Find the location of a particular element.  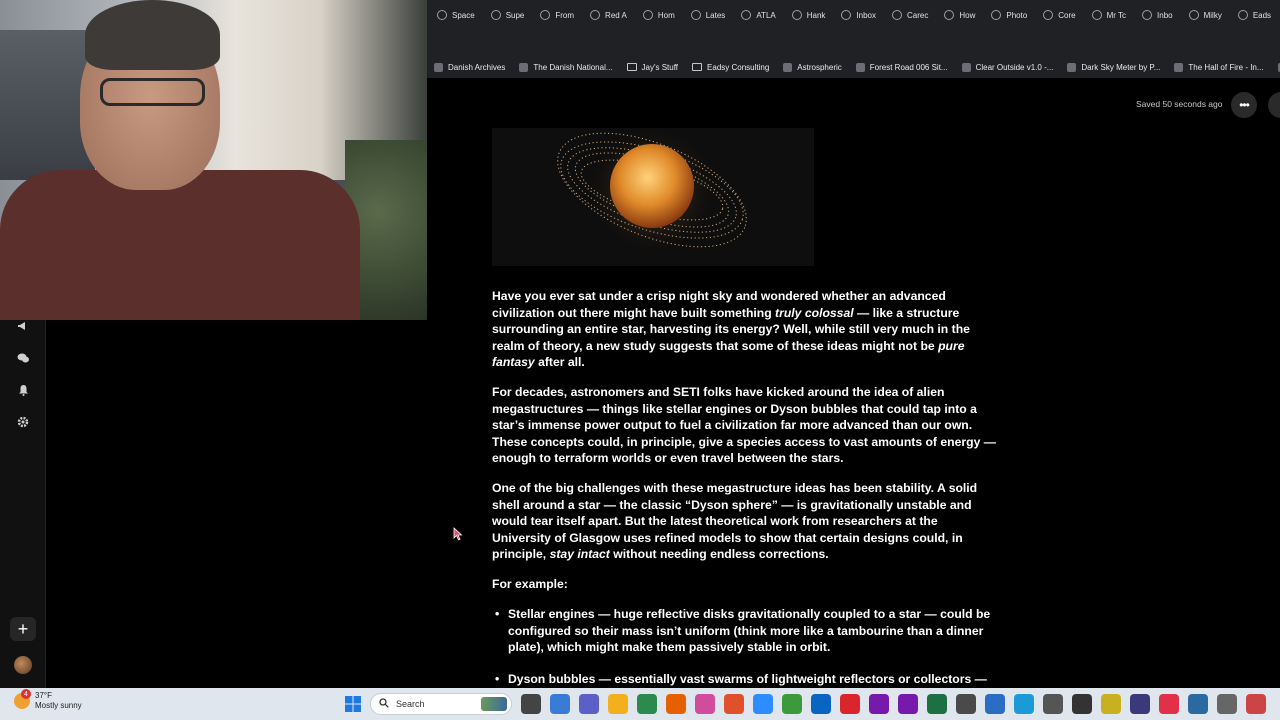

zoom-icon is located at coordinates (763, 704).